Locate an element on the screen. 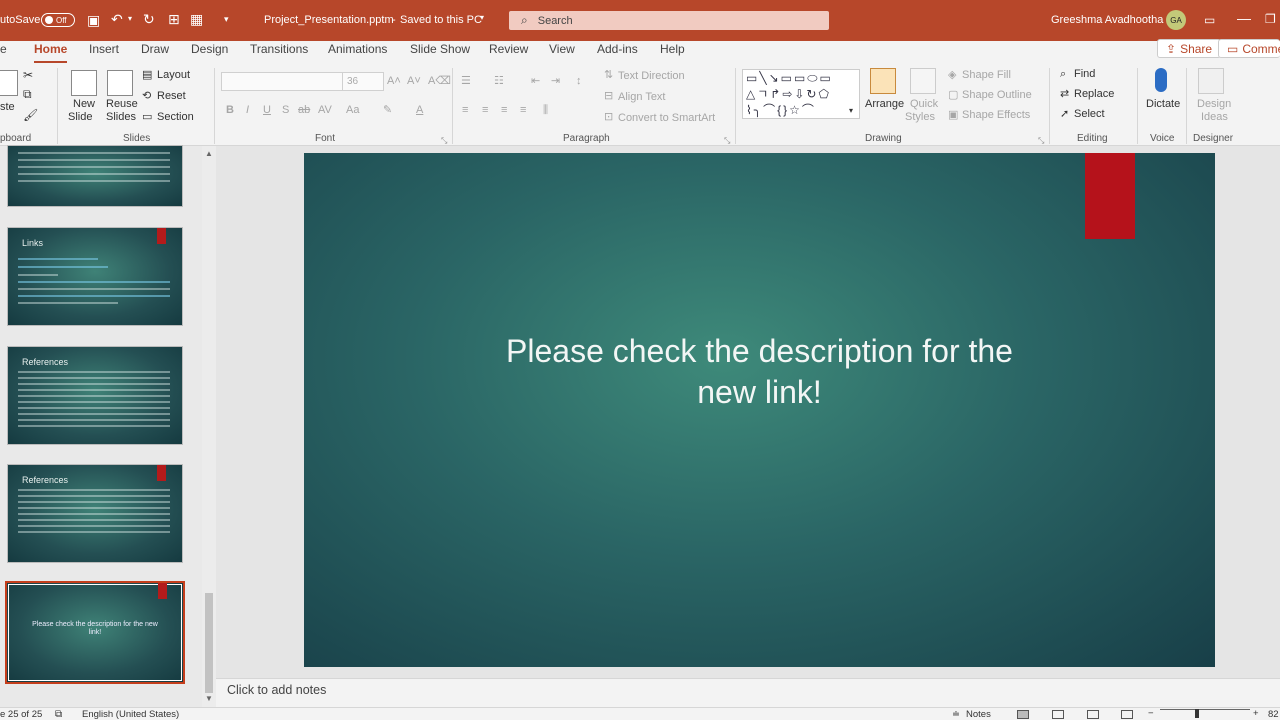 The height and width of the screenshot is (720, 1280). reuse-slides-label-2: Slides is located at coordinates (121, 117).